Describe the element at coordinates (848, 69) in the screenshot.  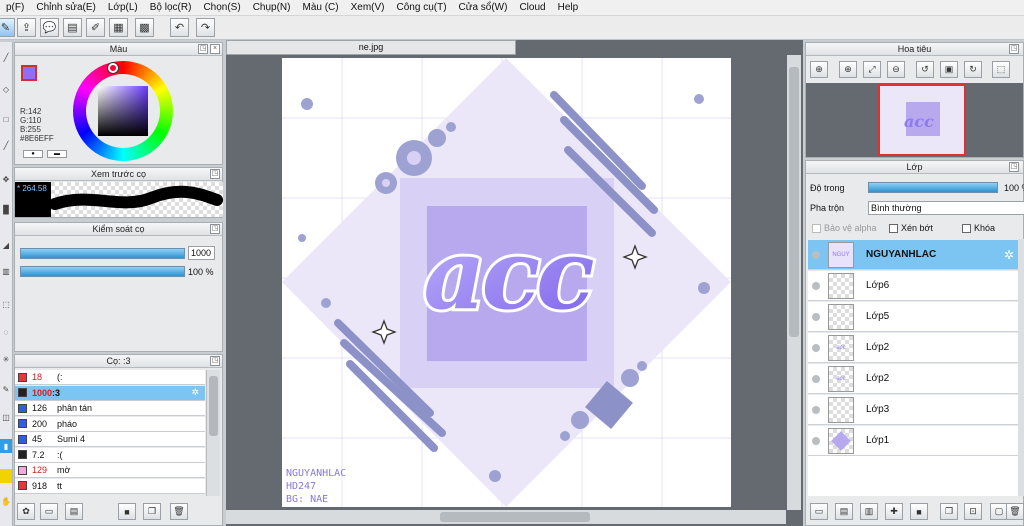
I see `zoom-in-icon: ⊕` at that location.